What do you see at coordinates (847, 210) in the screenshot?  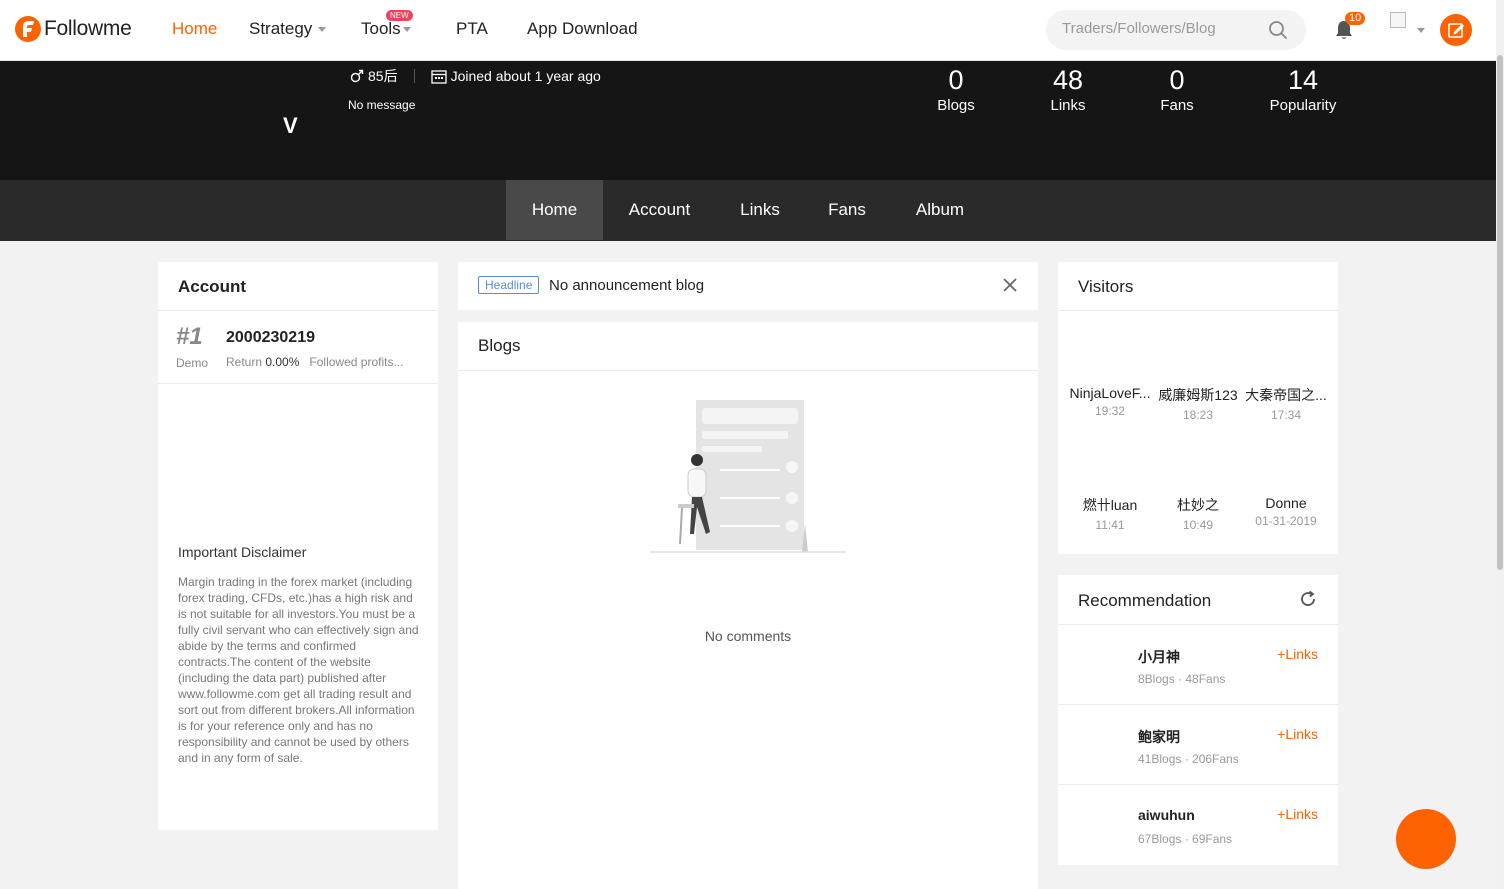 I see `tab-fans: Fans` at bounding box center [847, 210].